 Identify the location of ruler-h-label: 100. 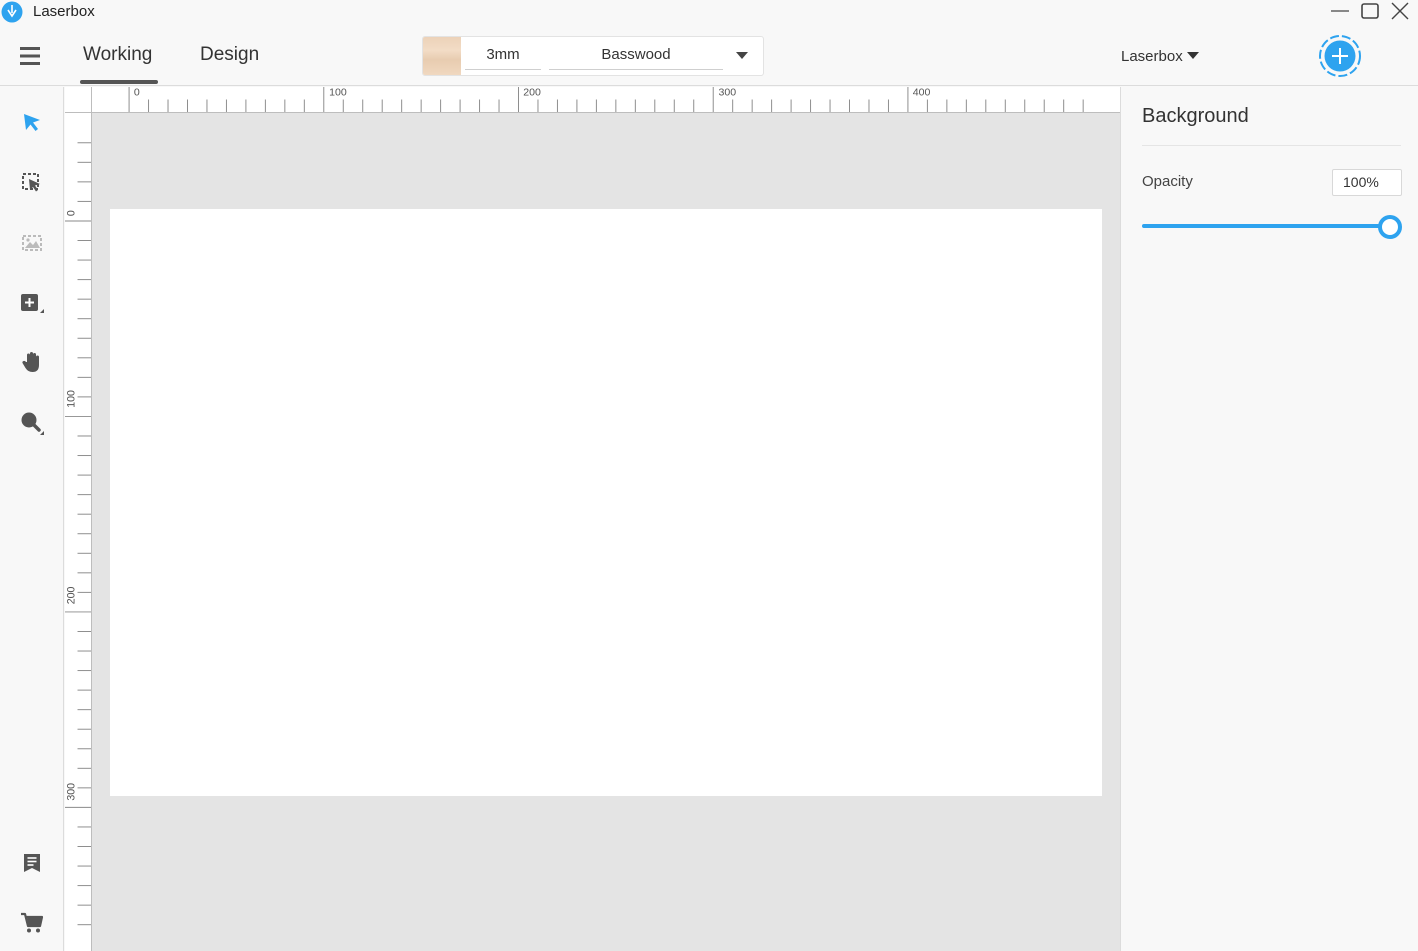
(338, 93).